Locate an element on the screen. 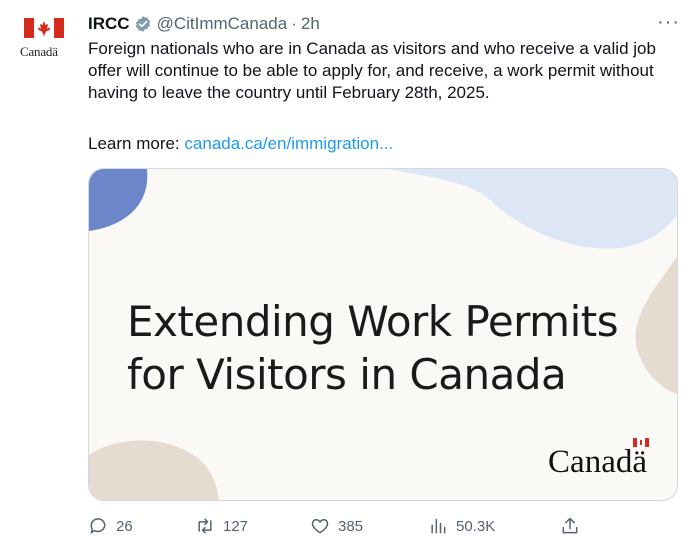 This screenshot has width=694, height=559. retweet-button: 127 is located at coordinates (221, 526).